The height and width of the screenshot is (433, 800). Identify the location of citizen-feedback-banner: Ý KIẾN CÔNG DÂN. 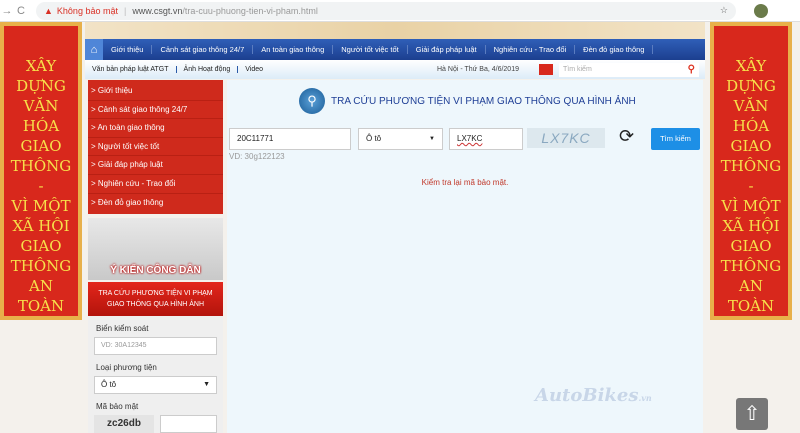
(155, 249).